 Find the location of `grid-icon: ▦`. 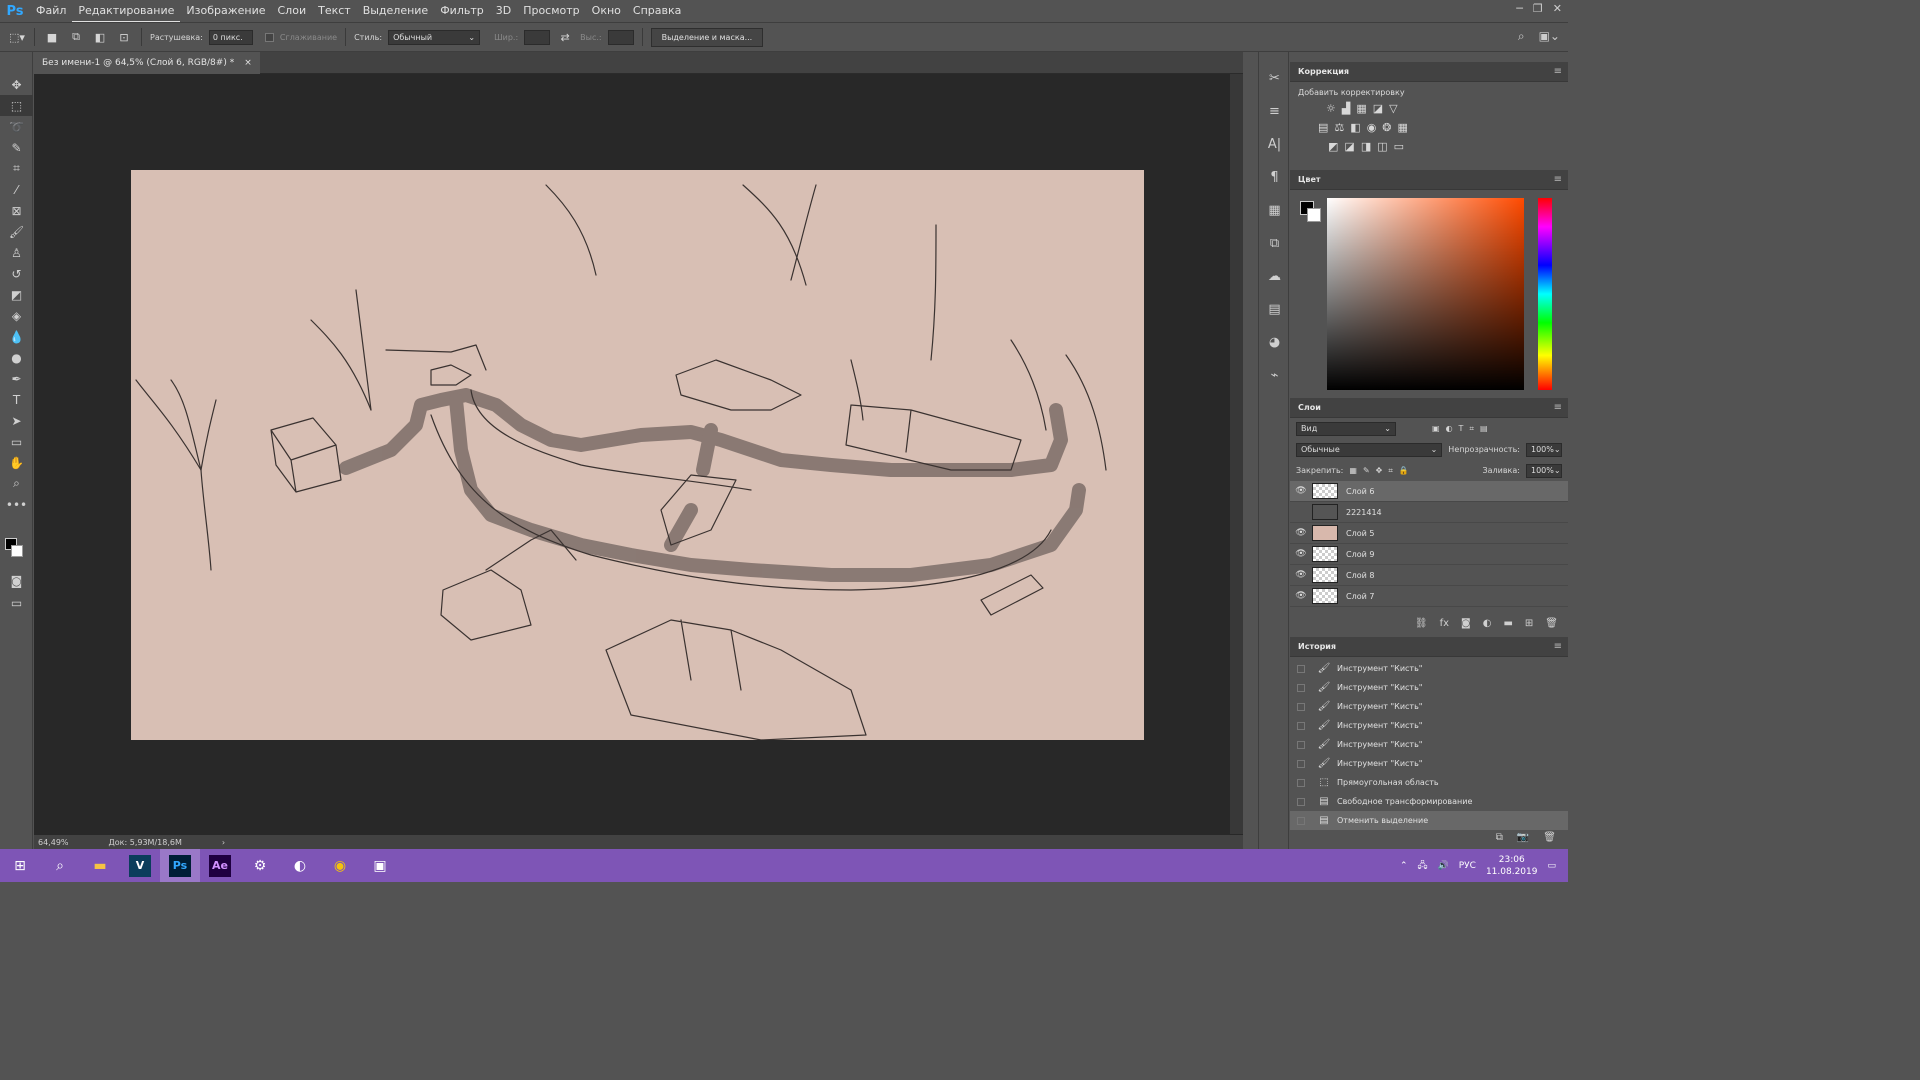

grid-icon: ▦ is located at coordinates (1274, 210).